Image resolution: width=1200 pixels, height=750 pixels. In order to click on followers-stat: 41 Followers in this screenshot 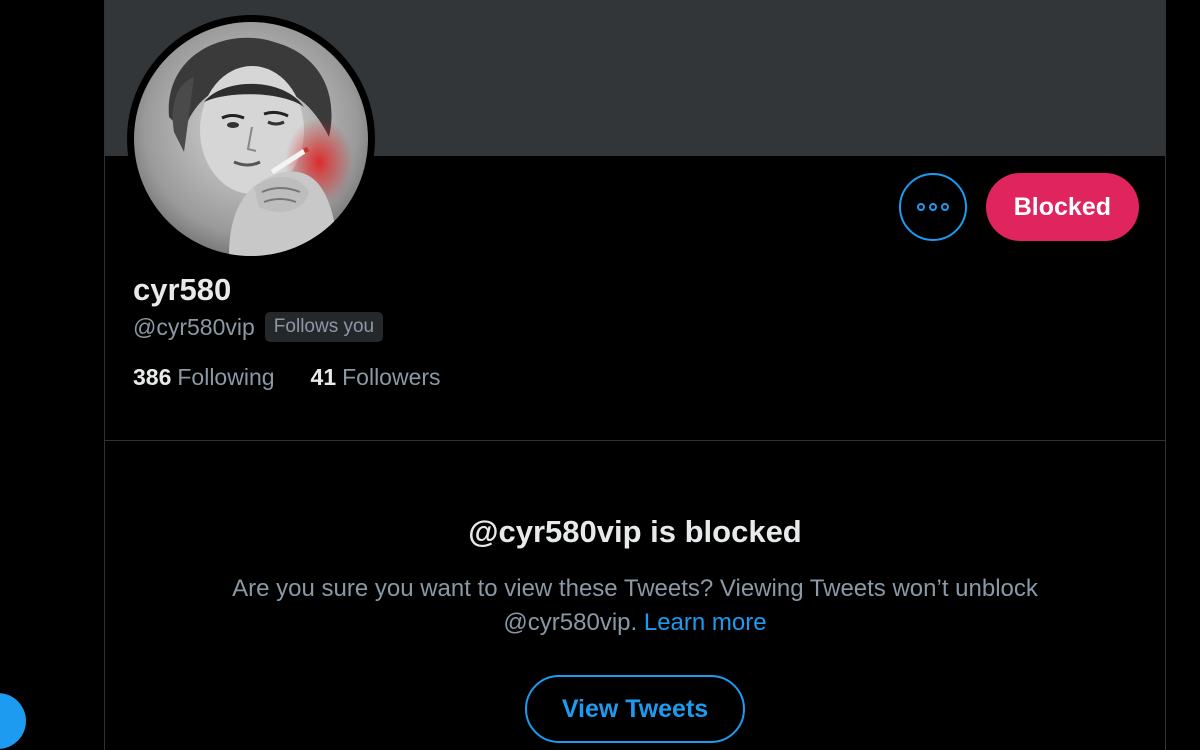, I will do `click(376, 377)`.